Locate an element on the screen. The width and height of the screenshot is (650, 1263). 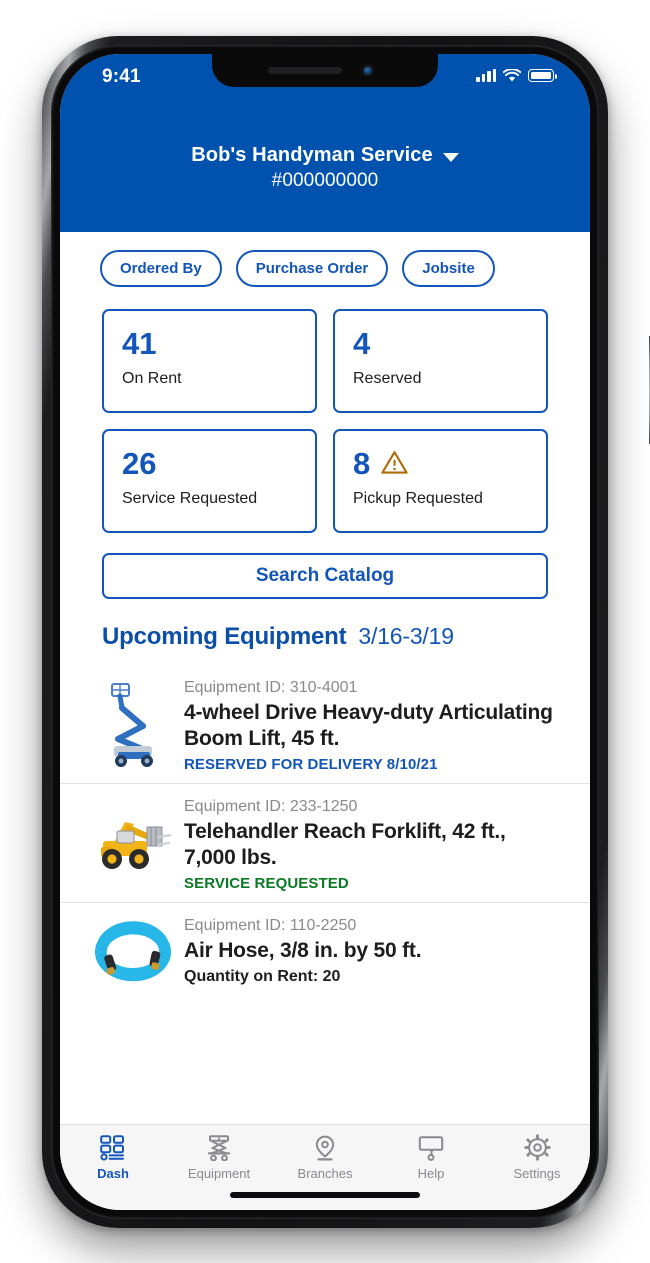
upcoming-equipment-title: Upcoming Equipment is located at coordinates (224, 636).